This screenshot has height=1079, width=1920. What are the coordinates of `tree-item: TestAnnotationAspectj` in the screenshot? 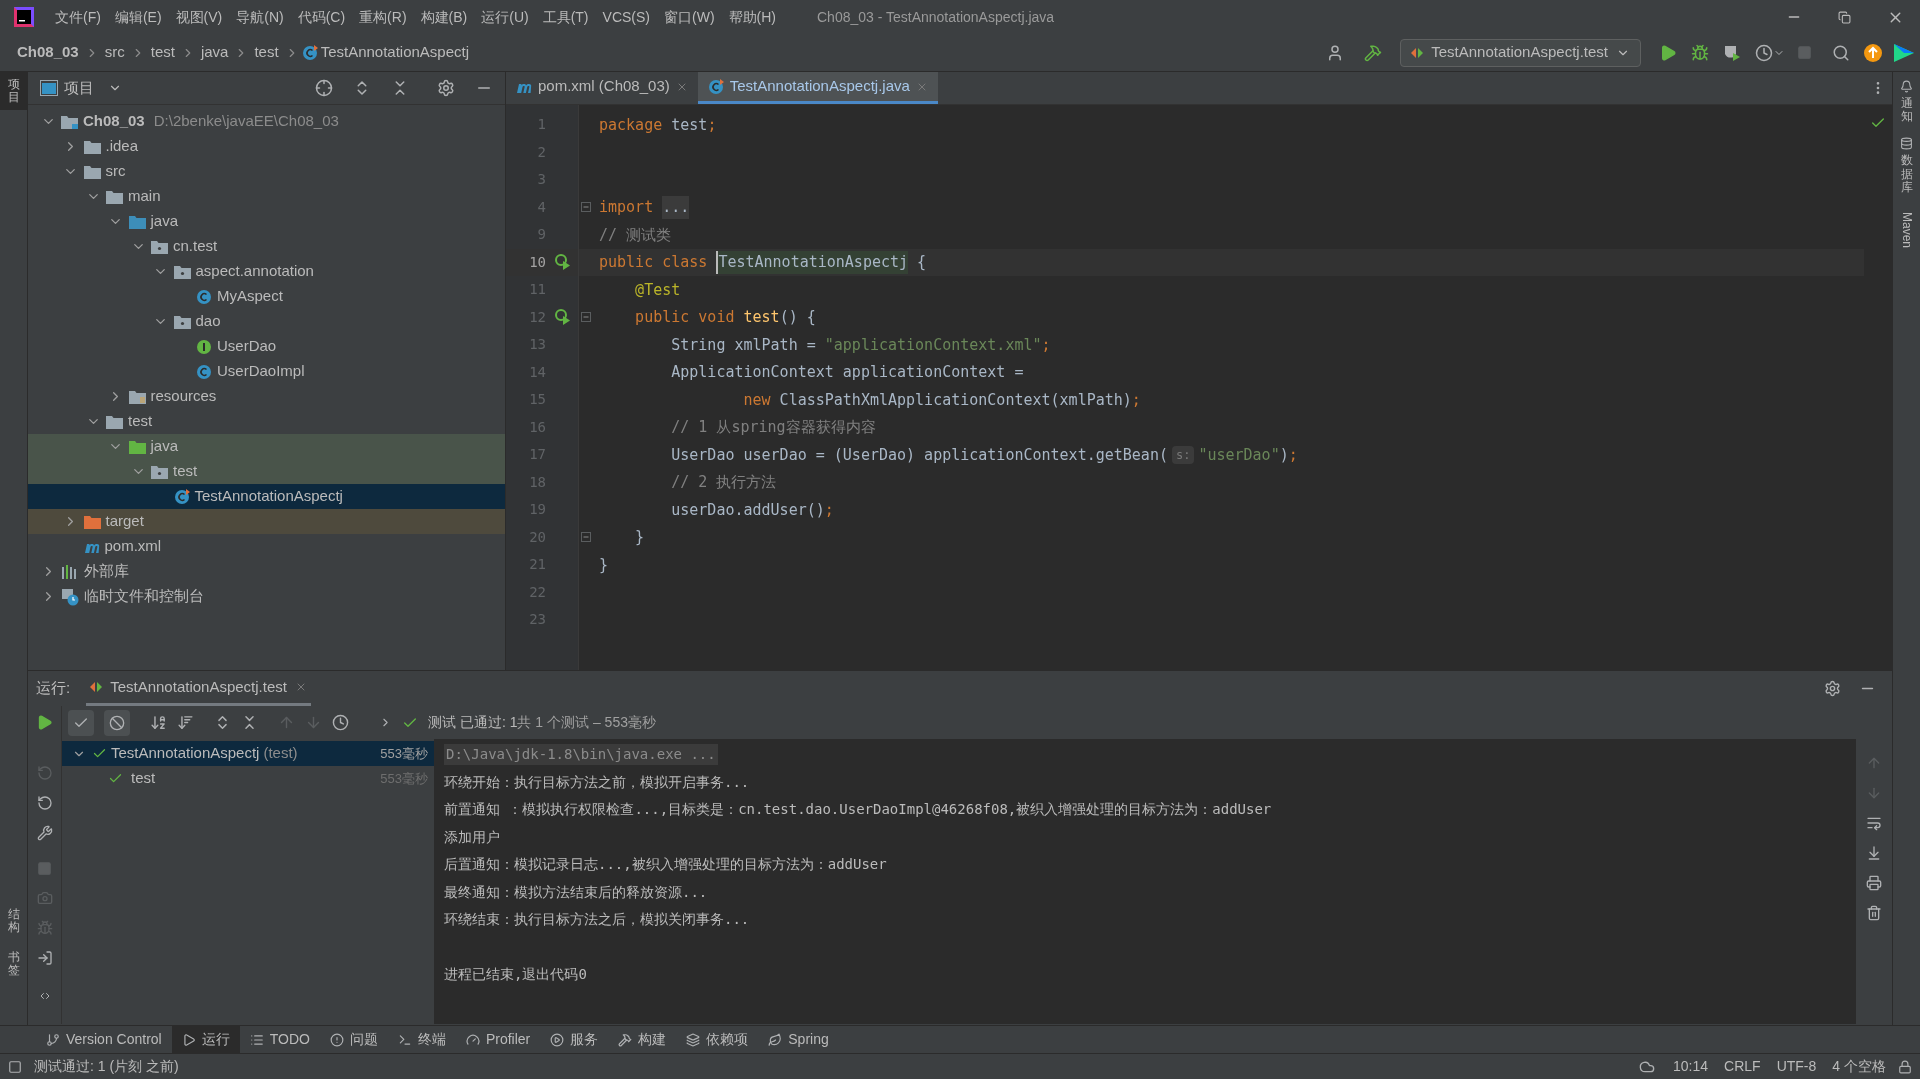 It's located at (266, 496).